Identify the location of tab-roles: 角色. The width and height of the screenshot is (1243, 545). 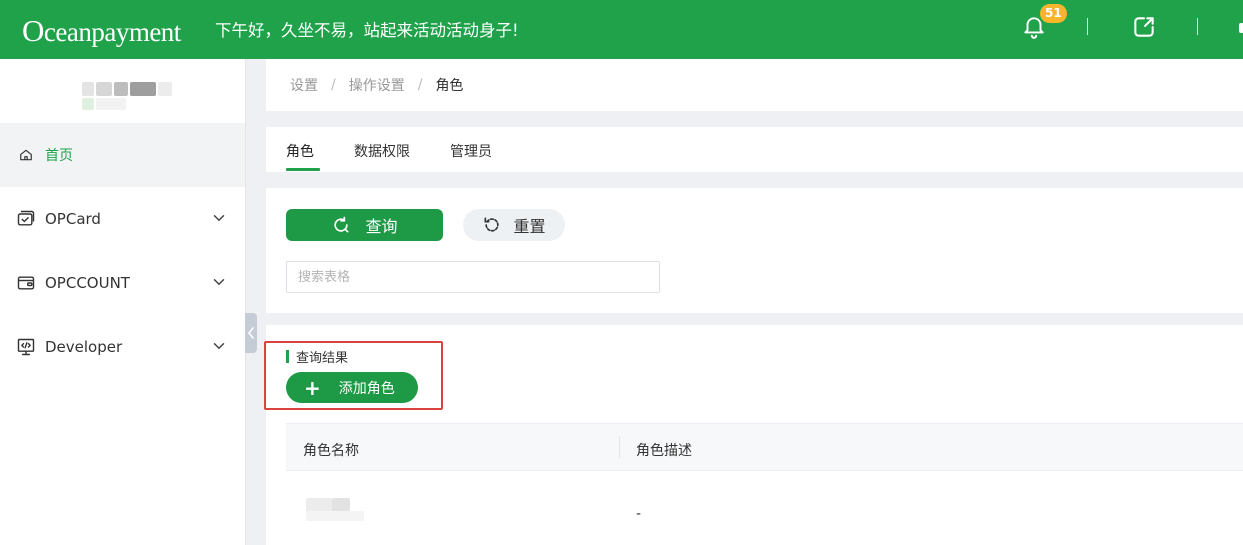
(300, 151).